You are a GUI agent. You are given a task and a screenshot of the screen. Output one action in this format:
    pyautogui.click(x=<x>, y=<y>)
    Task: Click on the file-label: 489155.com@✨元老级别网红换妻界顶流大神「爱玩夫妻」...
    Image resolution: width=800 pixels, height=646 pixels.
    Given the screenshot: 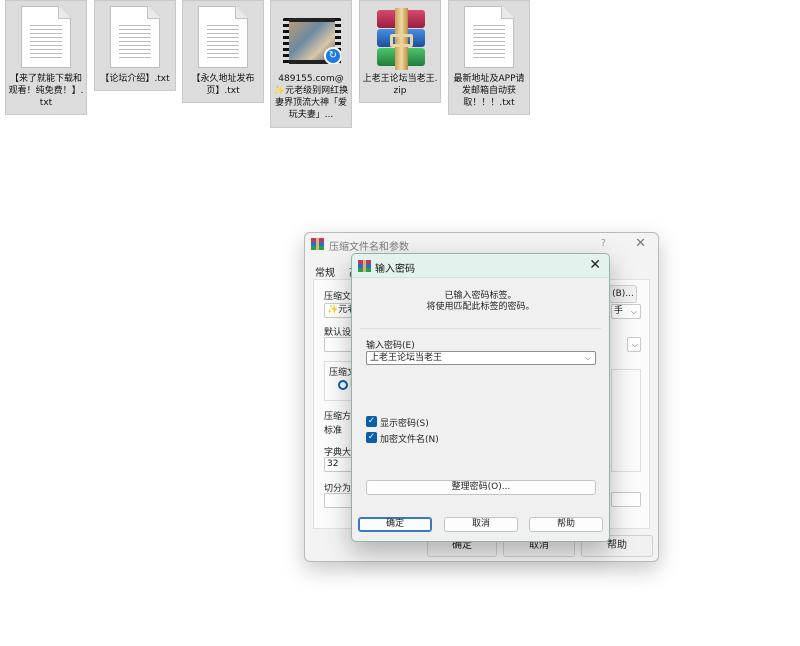 What is the action you would take?
    pyautogui.click(x=311, y=97)
    